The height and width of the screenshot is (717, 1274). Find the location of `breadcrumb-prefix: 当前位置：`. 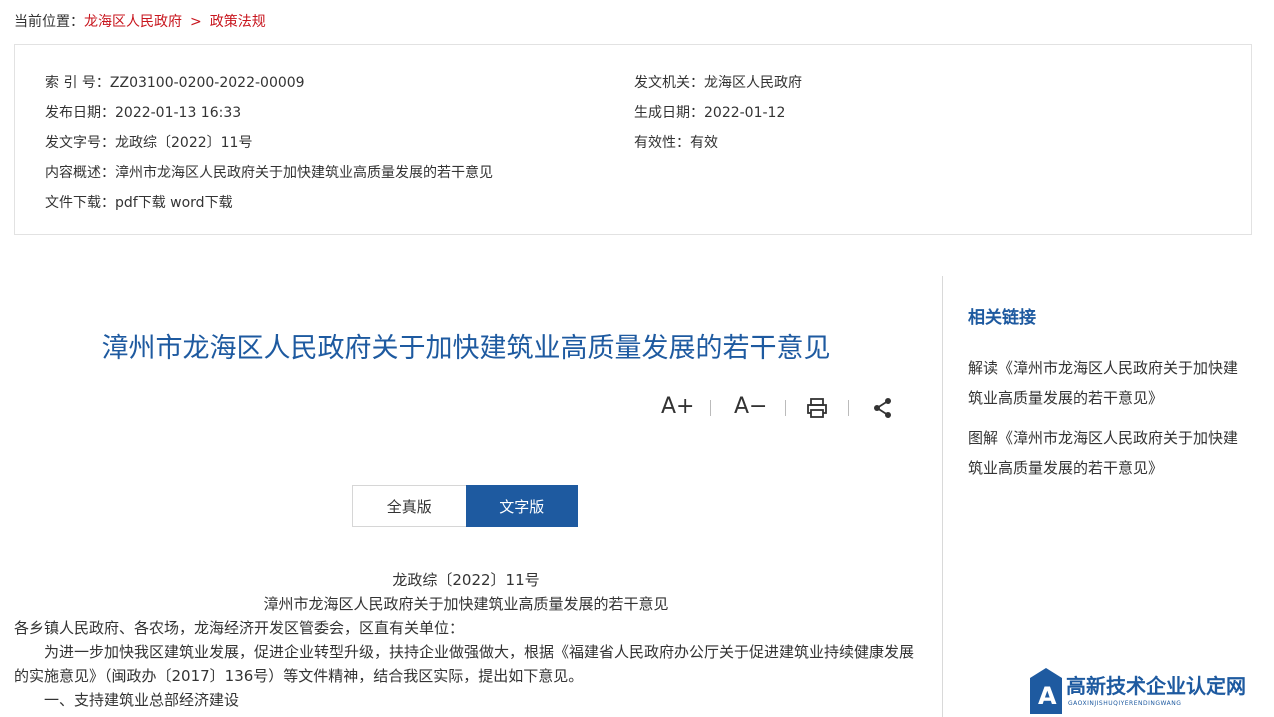

breadcrumb-prefix: 当前位置： is located at coordinates (49, 22).